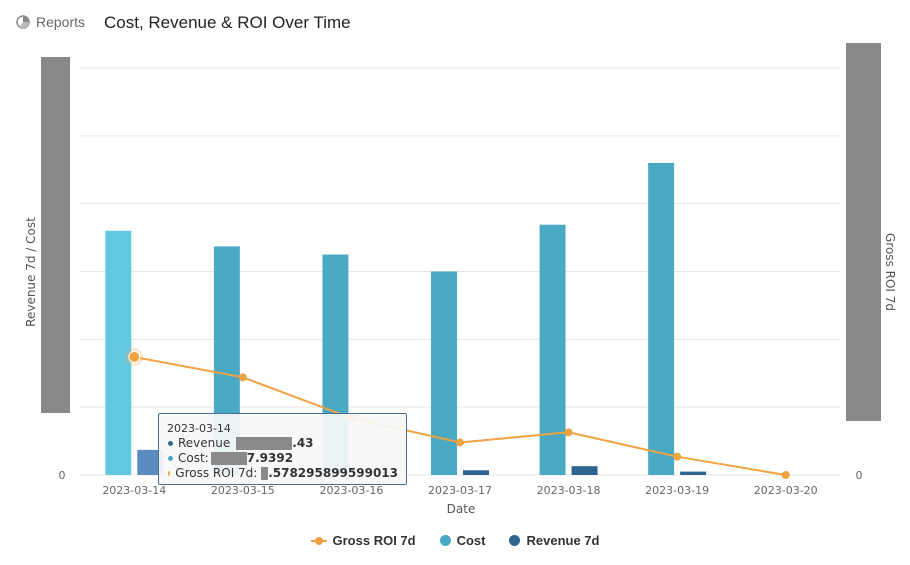 The height and width of the screenshot is (565, 910). I want to click on x-axis-title: Date, so click(461, 509).